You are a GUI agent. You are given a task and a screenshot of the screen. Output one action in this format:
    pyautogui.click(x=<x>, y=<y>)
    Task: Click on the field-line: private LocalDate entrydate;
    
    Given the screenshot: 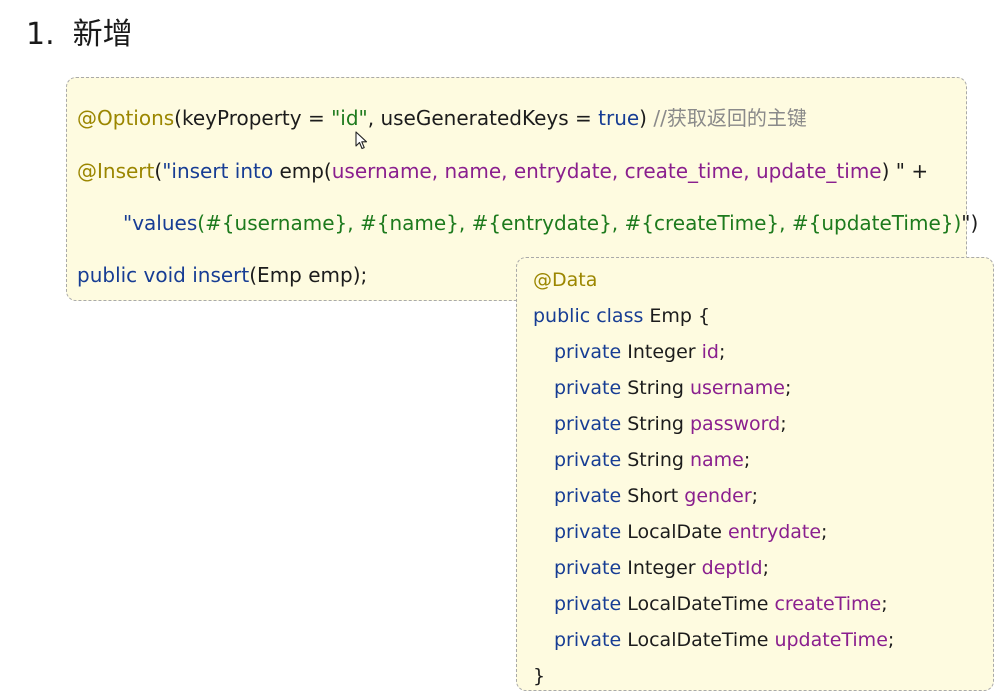 What is the action you would take?
    pyautogui.click(x=690, y=532)
    